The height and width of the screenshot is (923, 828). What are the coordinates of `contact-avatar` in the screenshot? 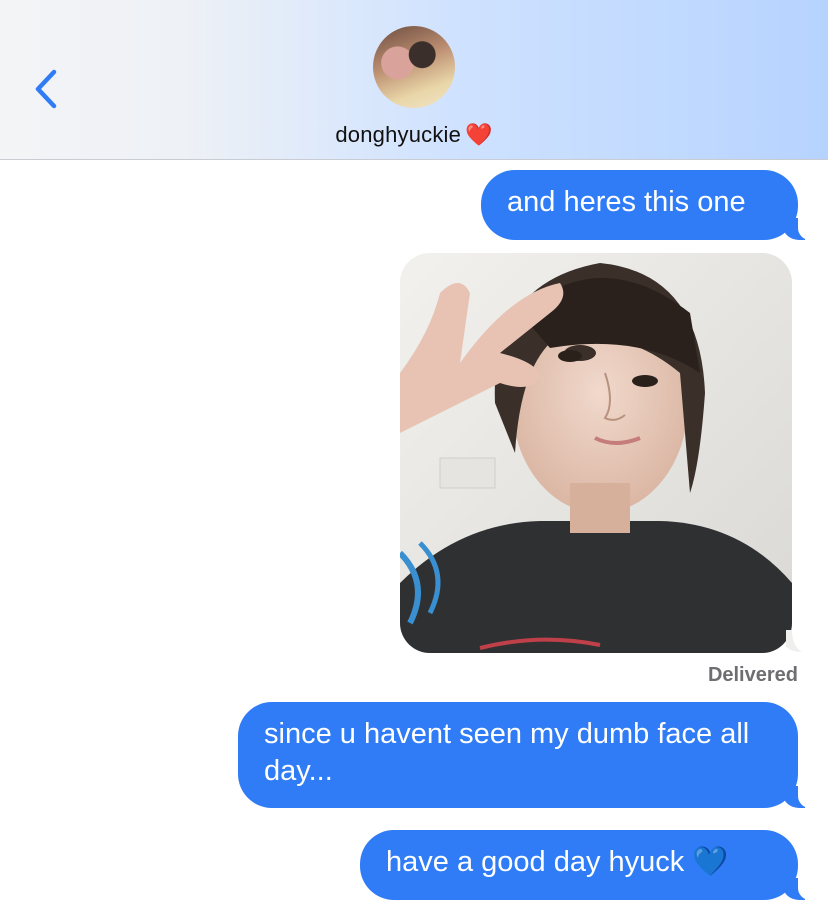 It's located at (414, 67).